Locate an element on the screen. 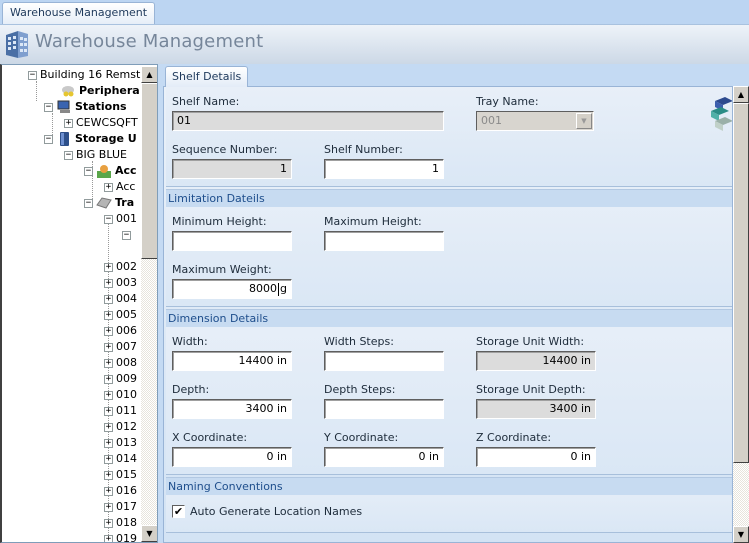 The image size is (749, 543). tree-node-tray: +016 is located at coordinates (120, 491).